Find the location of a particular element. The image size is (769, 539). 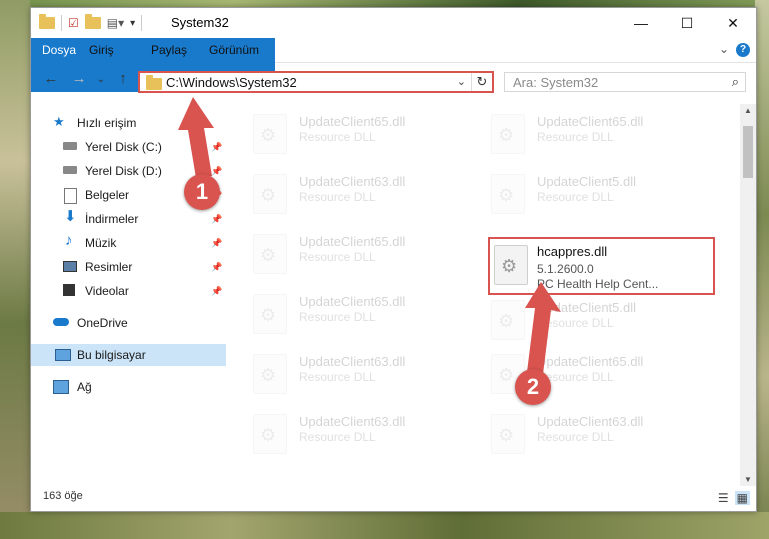

recent-locations-icon: ⌄ is located at coordinates (101, 79).